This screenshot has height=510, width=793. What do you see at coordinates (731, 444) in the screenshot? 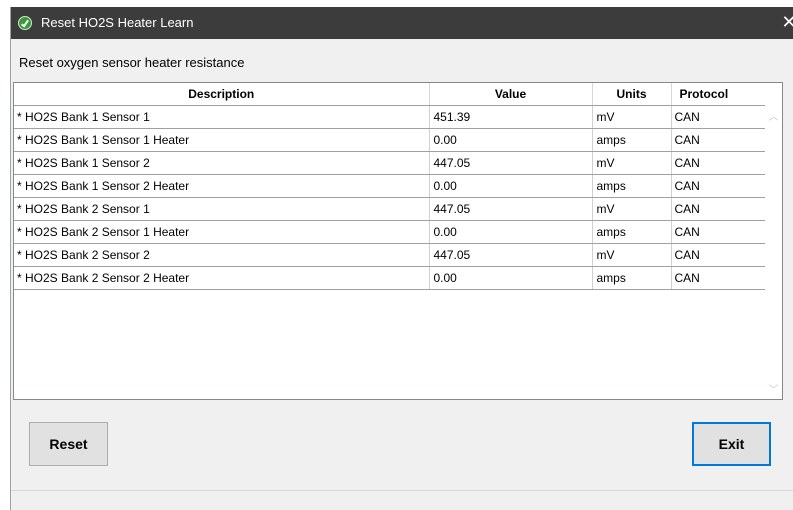
I see `exit-button: Exit` at bounding box center [731, 444].